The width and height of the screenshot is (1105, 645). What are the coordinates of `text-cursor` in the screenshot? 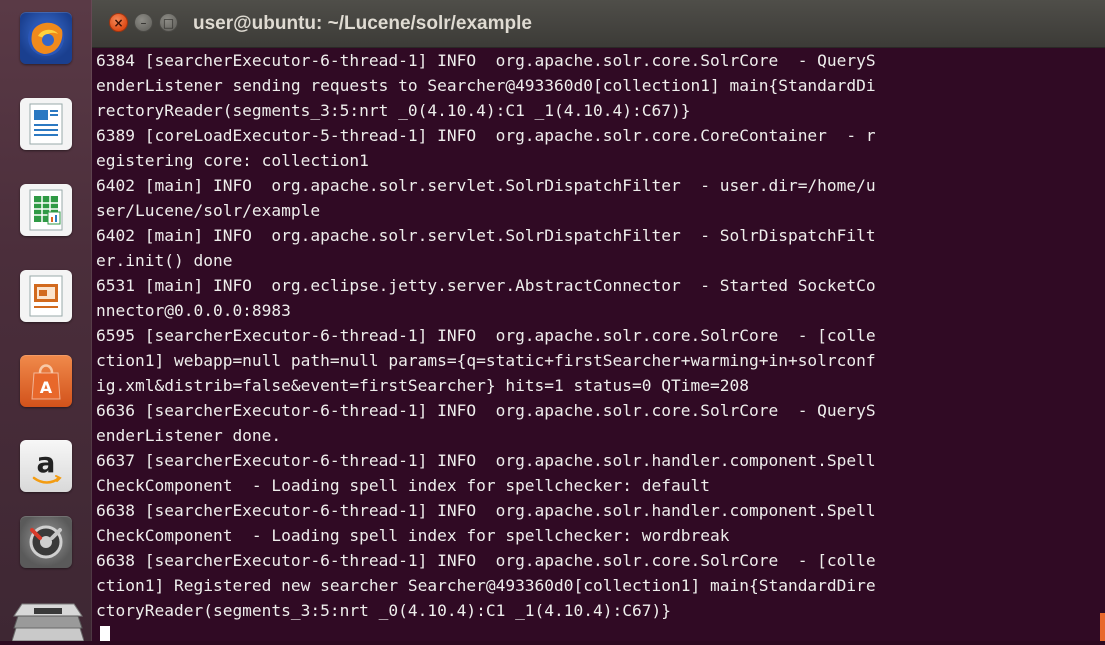 It's located at (105, 633).